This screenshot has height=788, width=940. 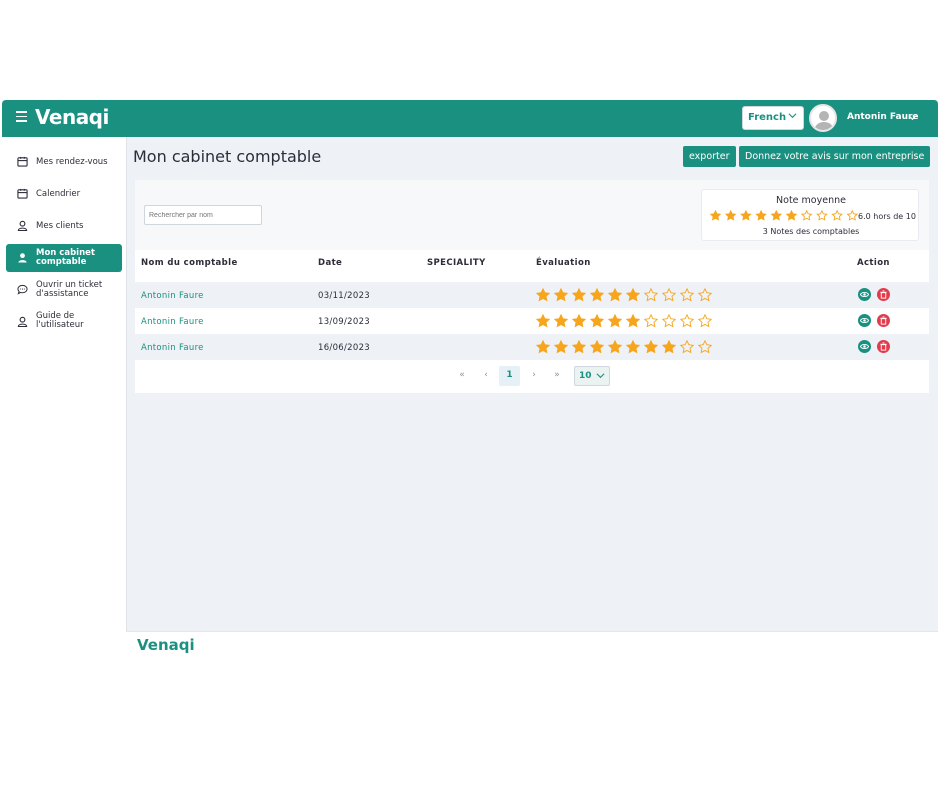 What do you see at coordinates (784, 215) in the screenshot?
I see `average-stars` at bounding box center [784, 215].